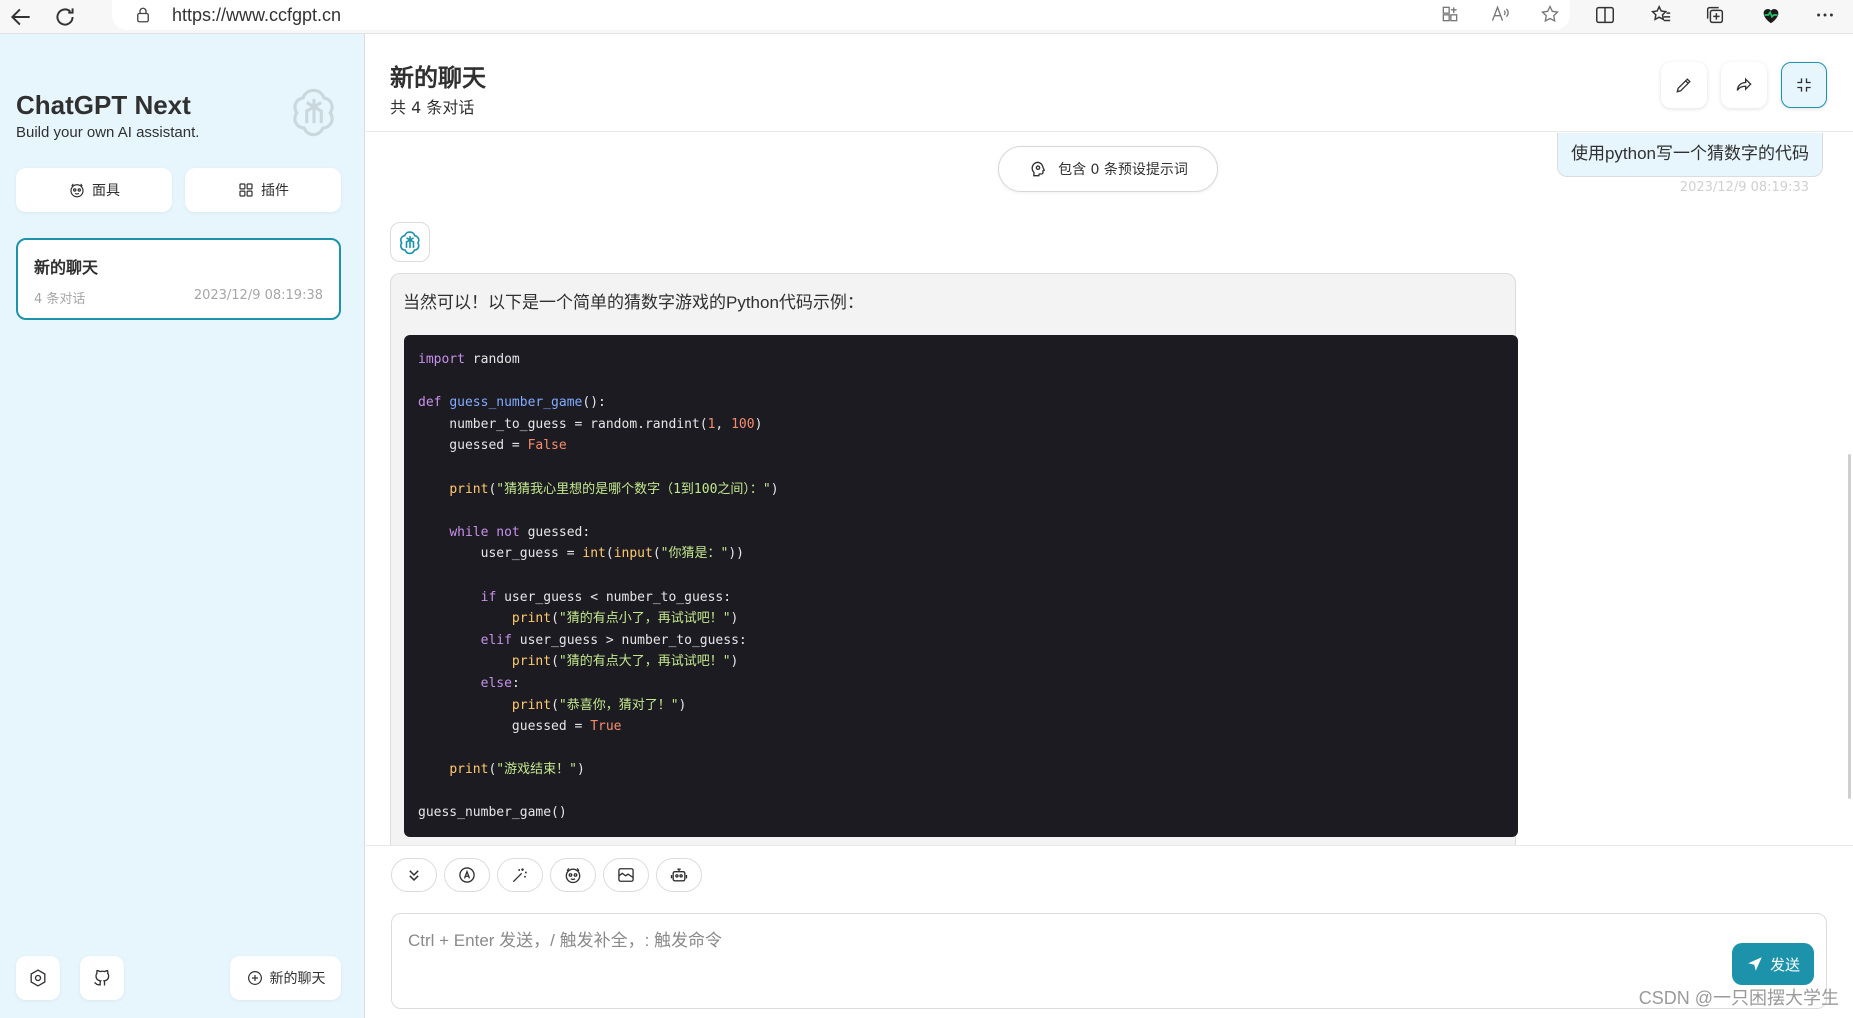 The height and width of the screenshot is (1018, 1853). I want to click on theme-toggle-button, so click(467, 875).